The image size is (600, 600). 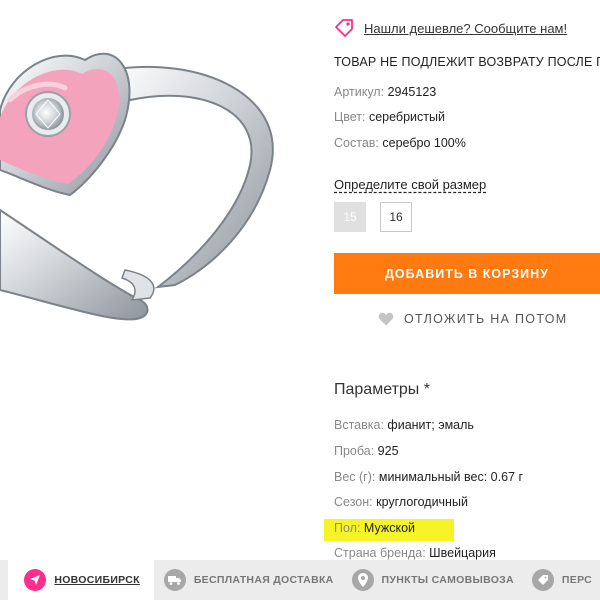 I want to click on pickup-points-link: ПУНКТЫ САМОВЫВОЗА, so click(x=432, y=580).